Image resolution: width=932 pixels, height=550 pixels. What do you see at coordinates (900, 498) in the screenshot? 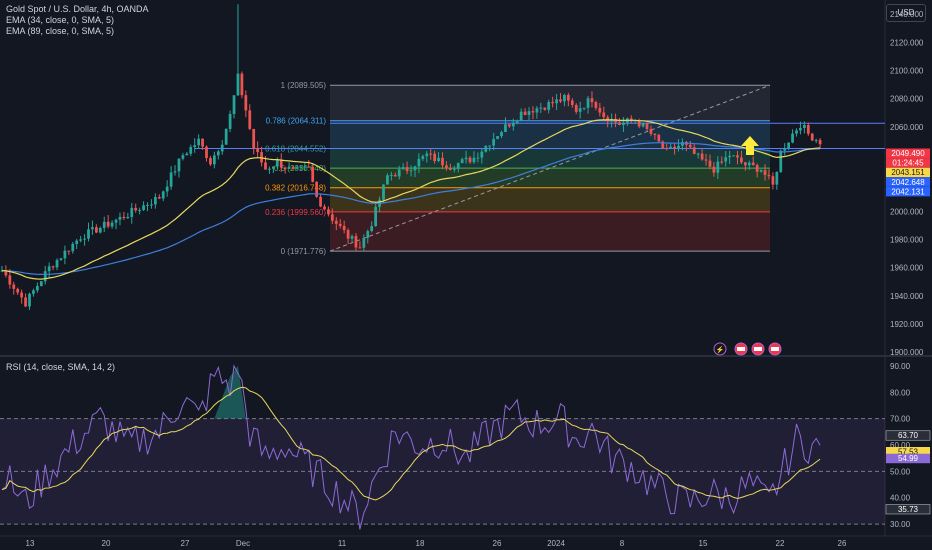
I see `rsi-tick-label: 40.00` at bounding box center [900, 498].